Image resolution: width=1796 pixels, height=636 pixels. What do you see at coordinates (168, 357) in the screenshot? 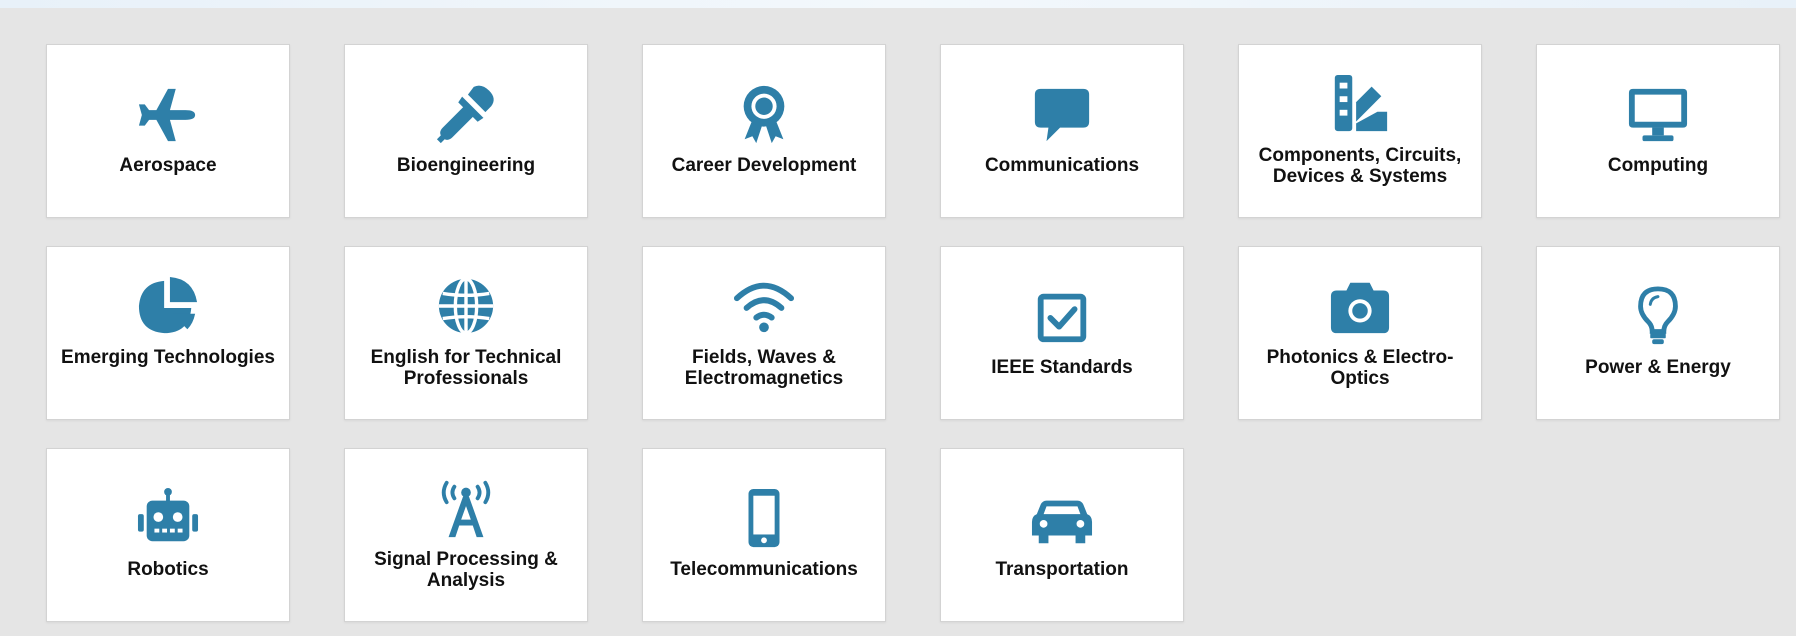
I see `tile-label: Emerging Technologies` at bounding box center [168, 357].